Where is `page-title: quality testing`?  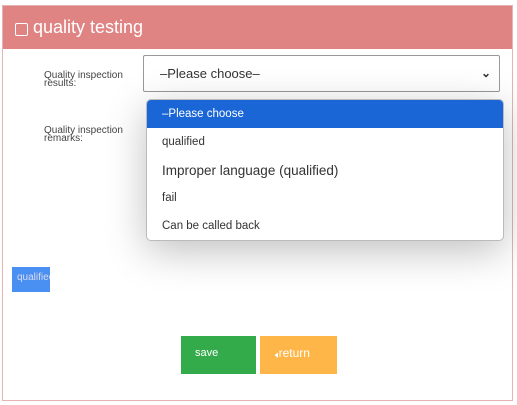 page-title: quality testing is located at coordinates (88, 27).